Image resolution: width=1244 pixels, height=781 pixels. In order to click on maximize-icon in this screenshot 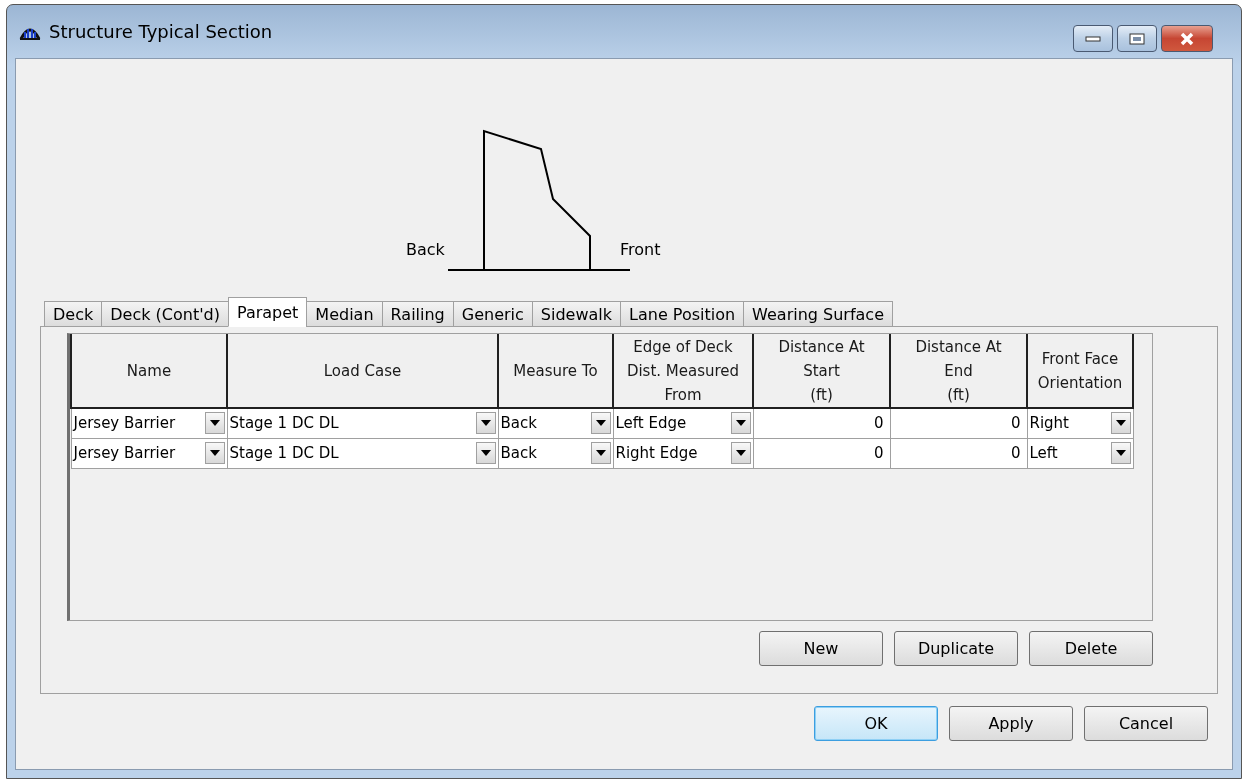, I will do `click(1137, 38)`.